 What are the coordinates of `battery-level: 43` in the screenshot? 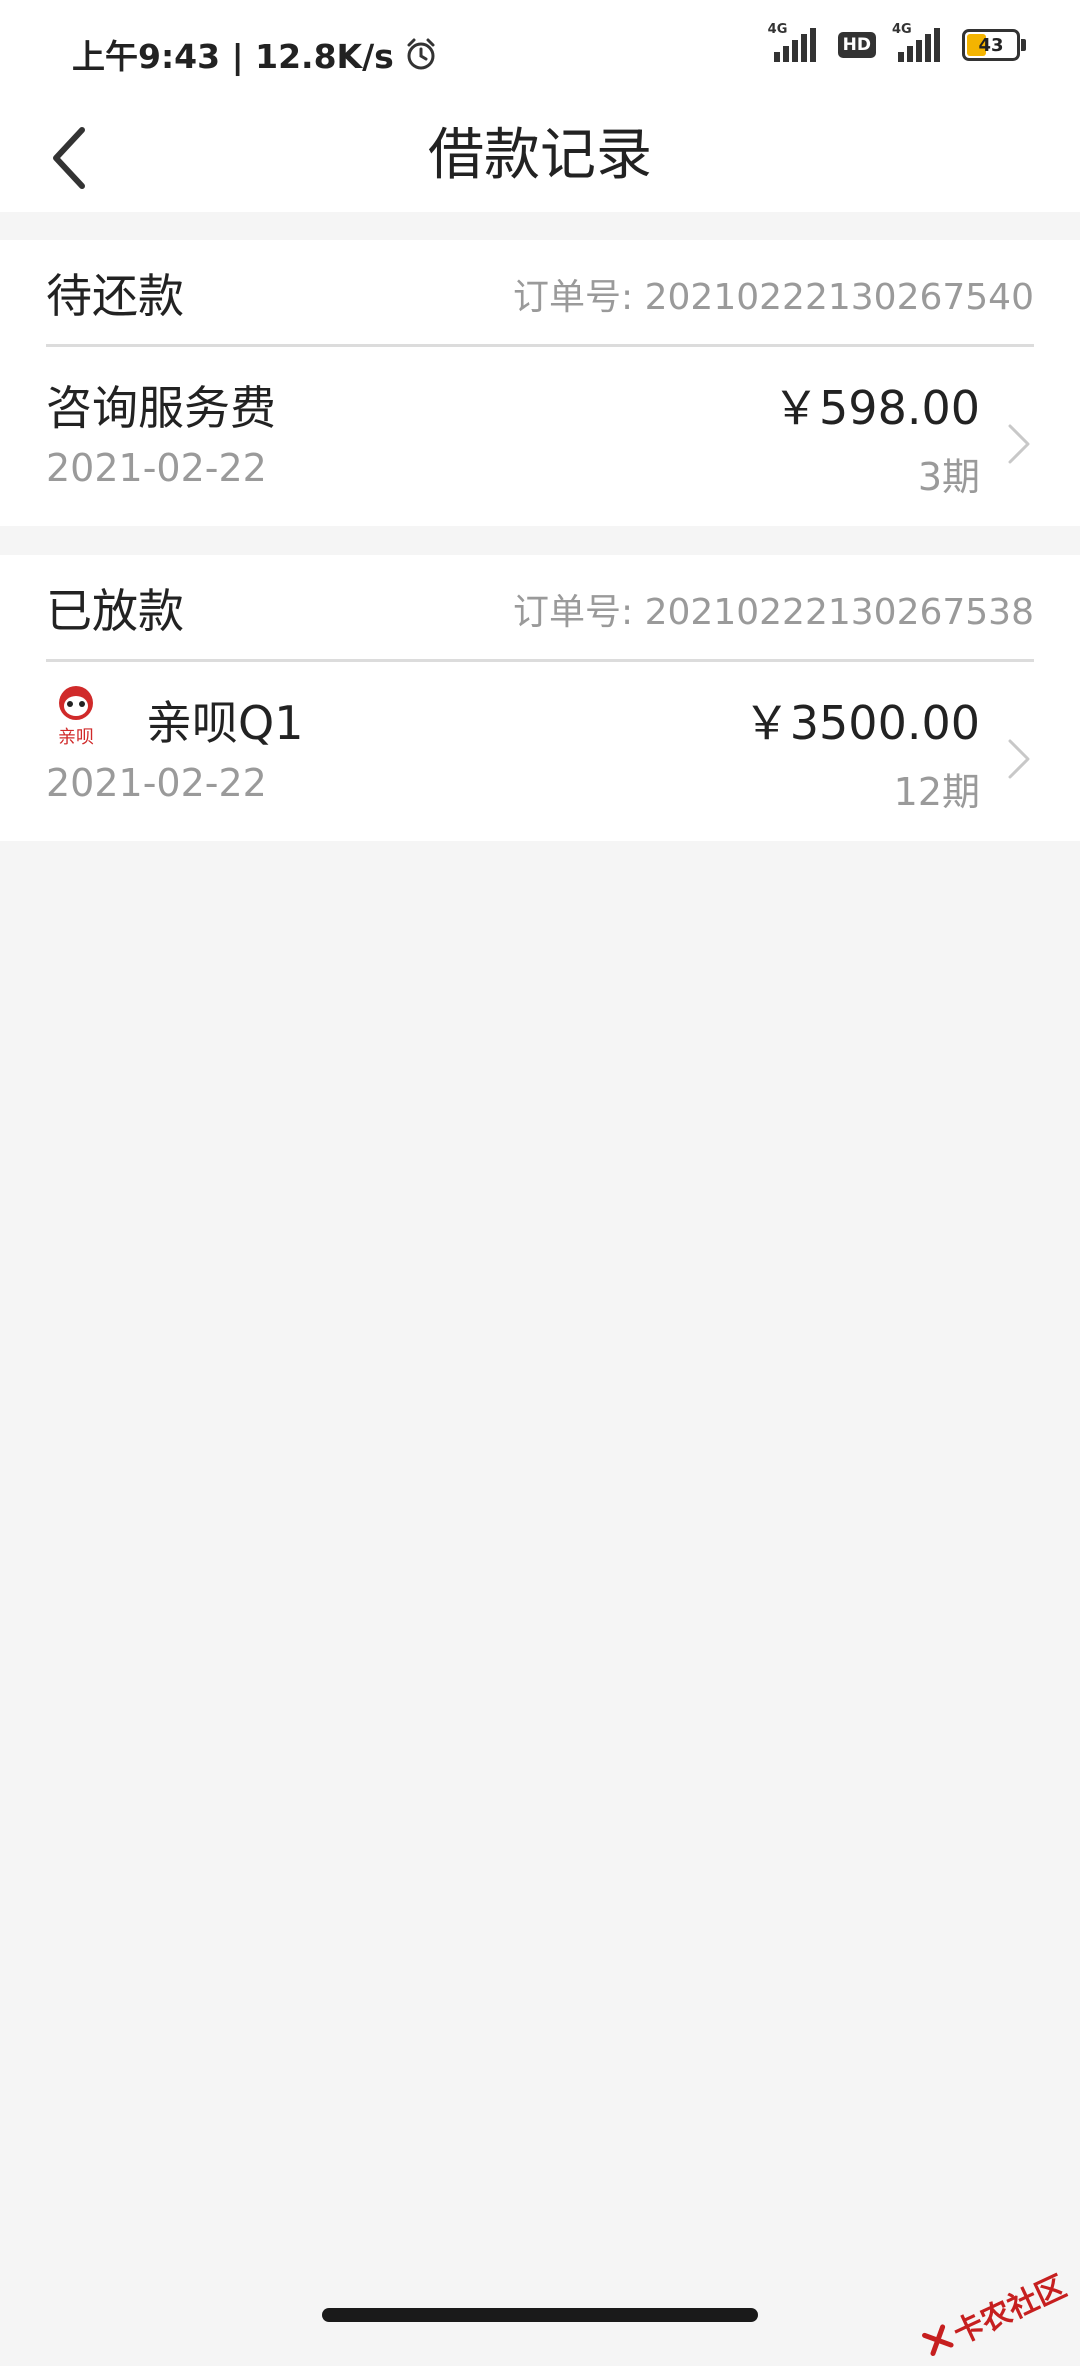 It's located at (991, 45).